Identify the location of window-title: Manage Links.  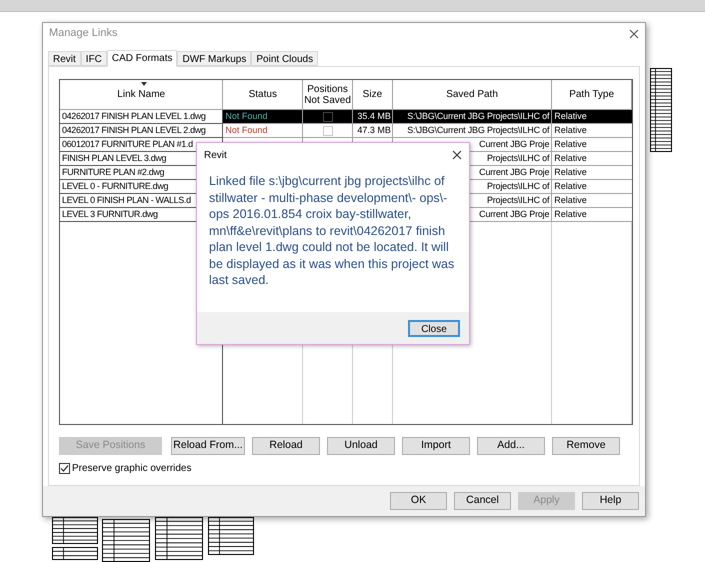
(83, 34).